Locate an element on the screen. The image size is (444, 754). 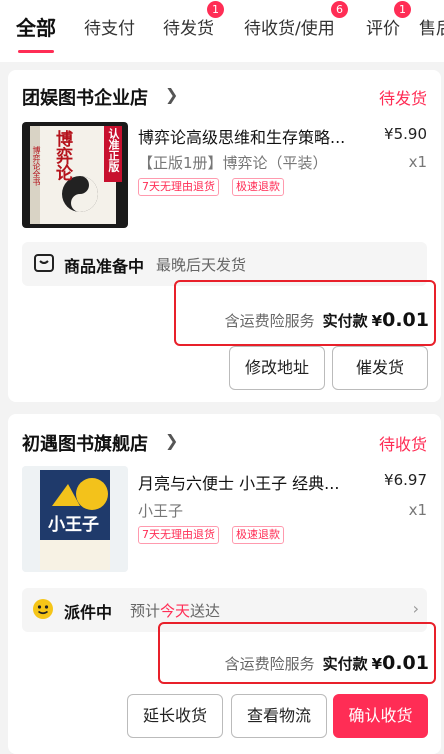
eta-day: 今天 is located at coordinates (175, 611).